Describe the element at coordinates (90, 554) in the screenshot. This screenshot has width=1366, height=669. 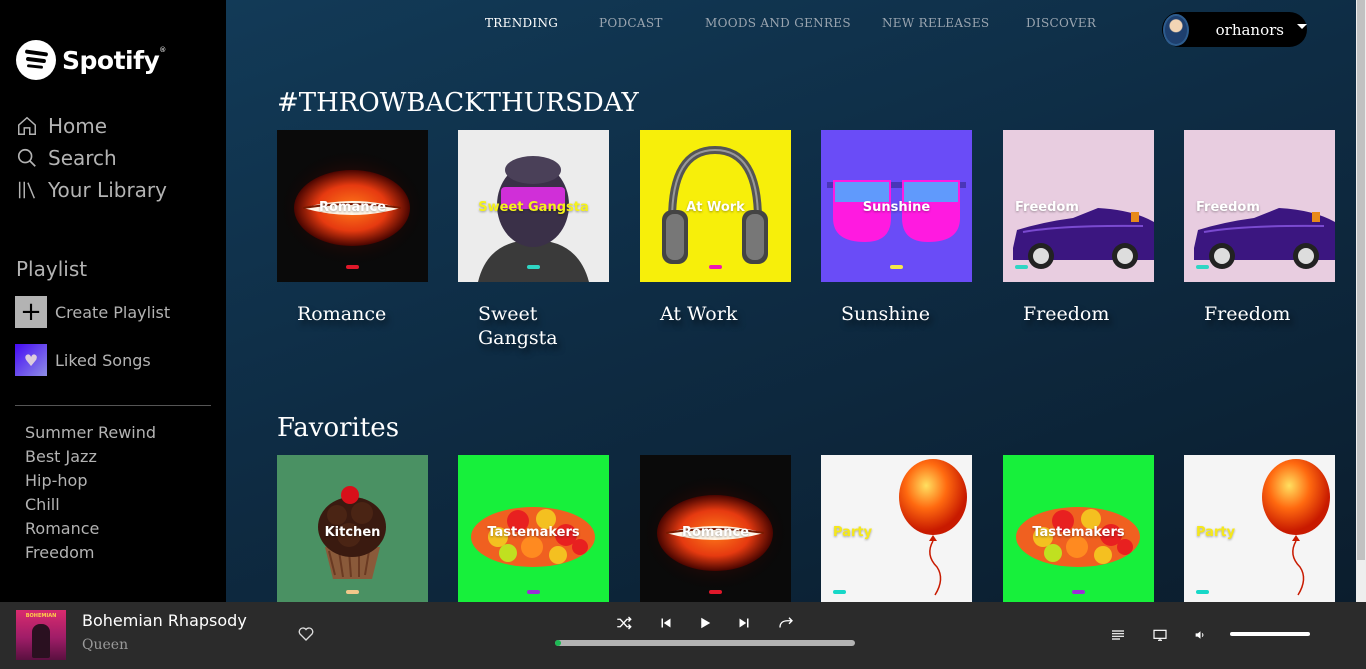
I see `playlist-item: Freedom` at that location.